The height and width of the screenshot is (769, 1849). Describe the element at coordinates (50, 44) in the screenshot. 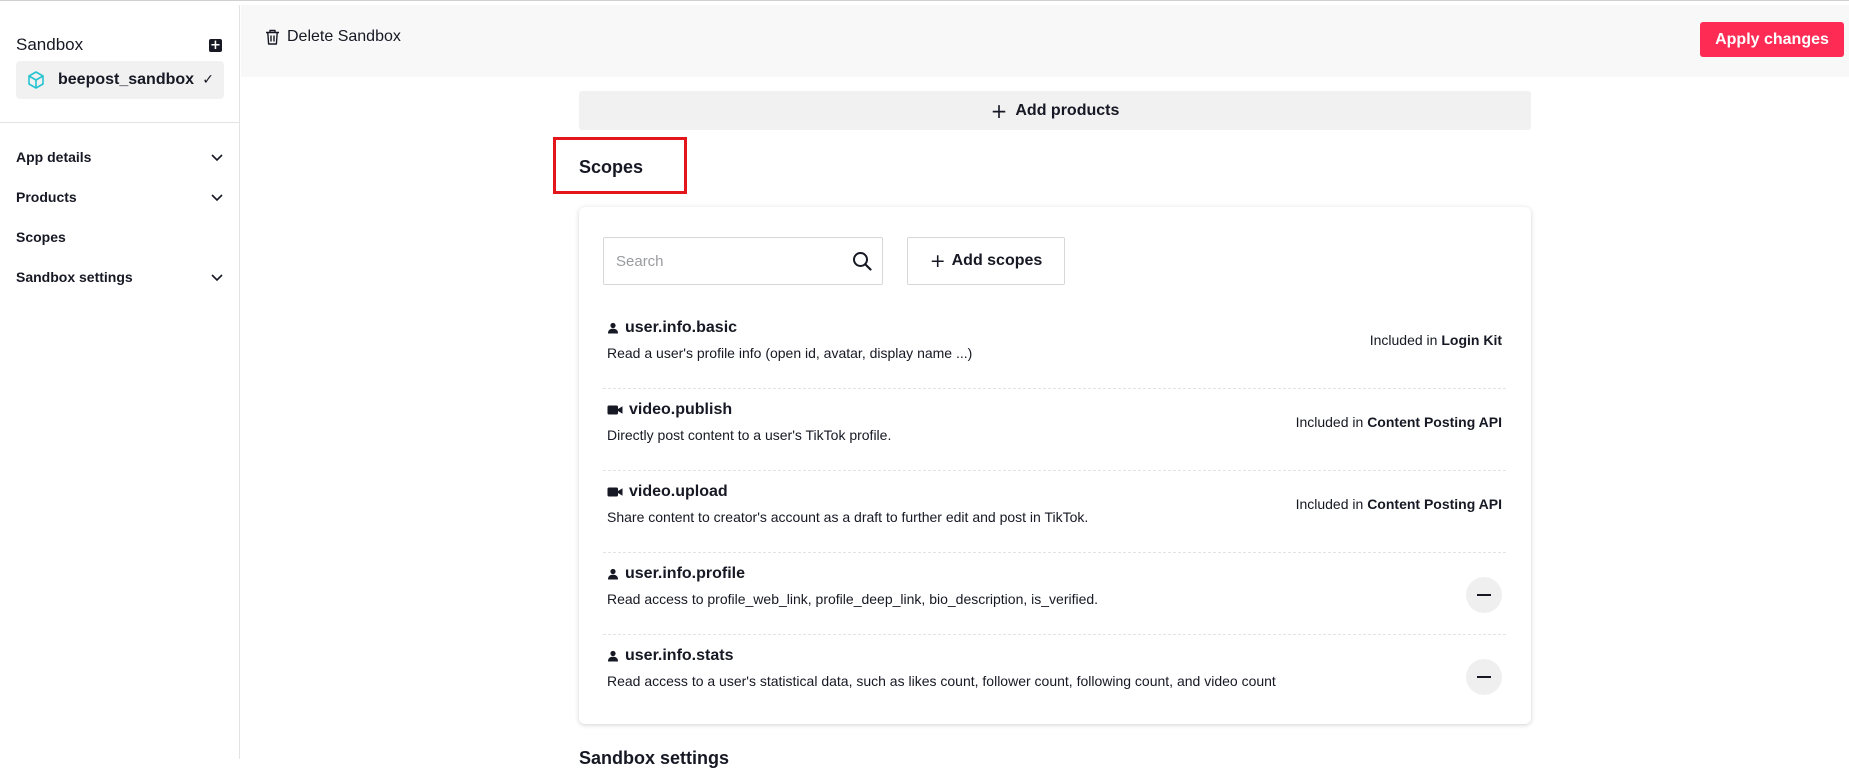

I see `sandbox-title: Sandbox` at that location.